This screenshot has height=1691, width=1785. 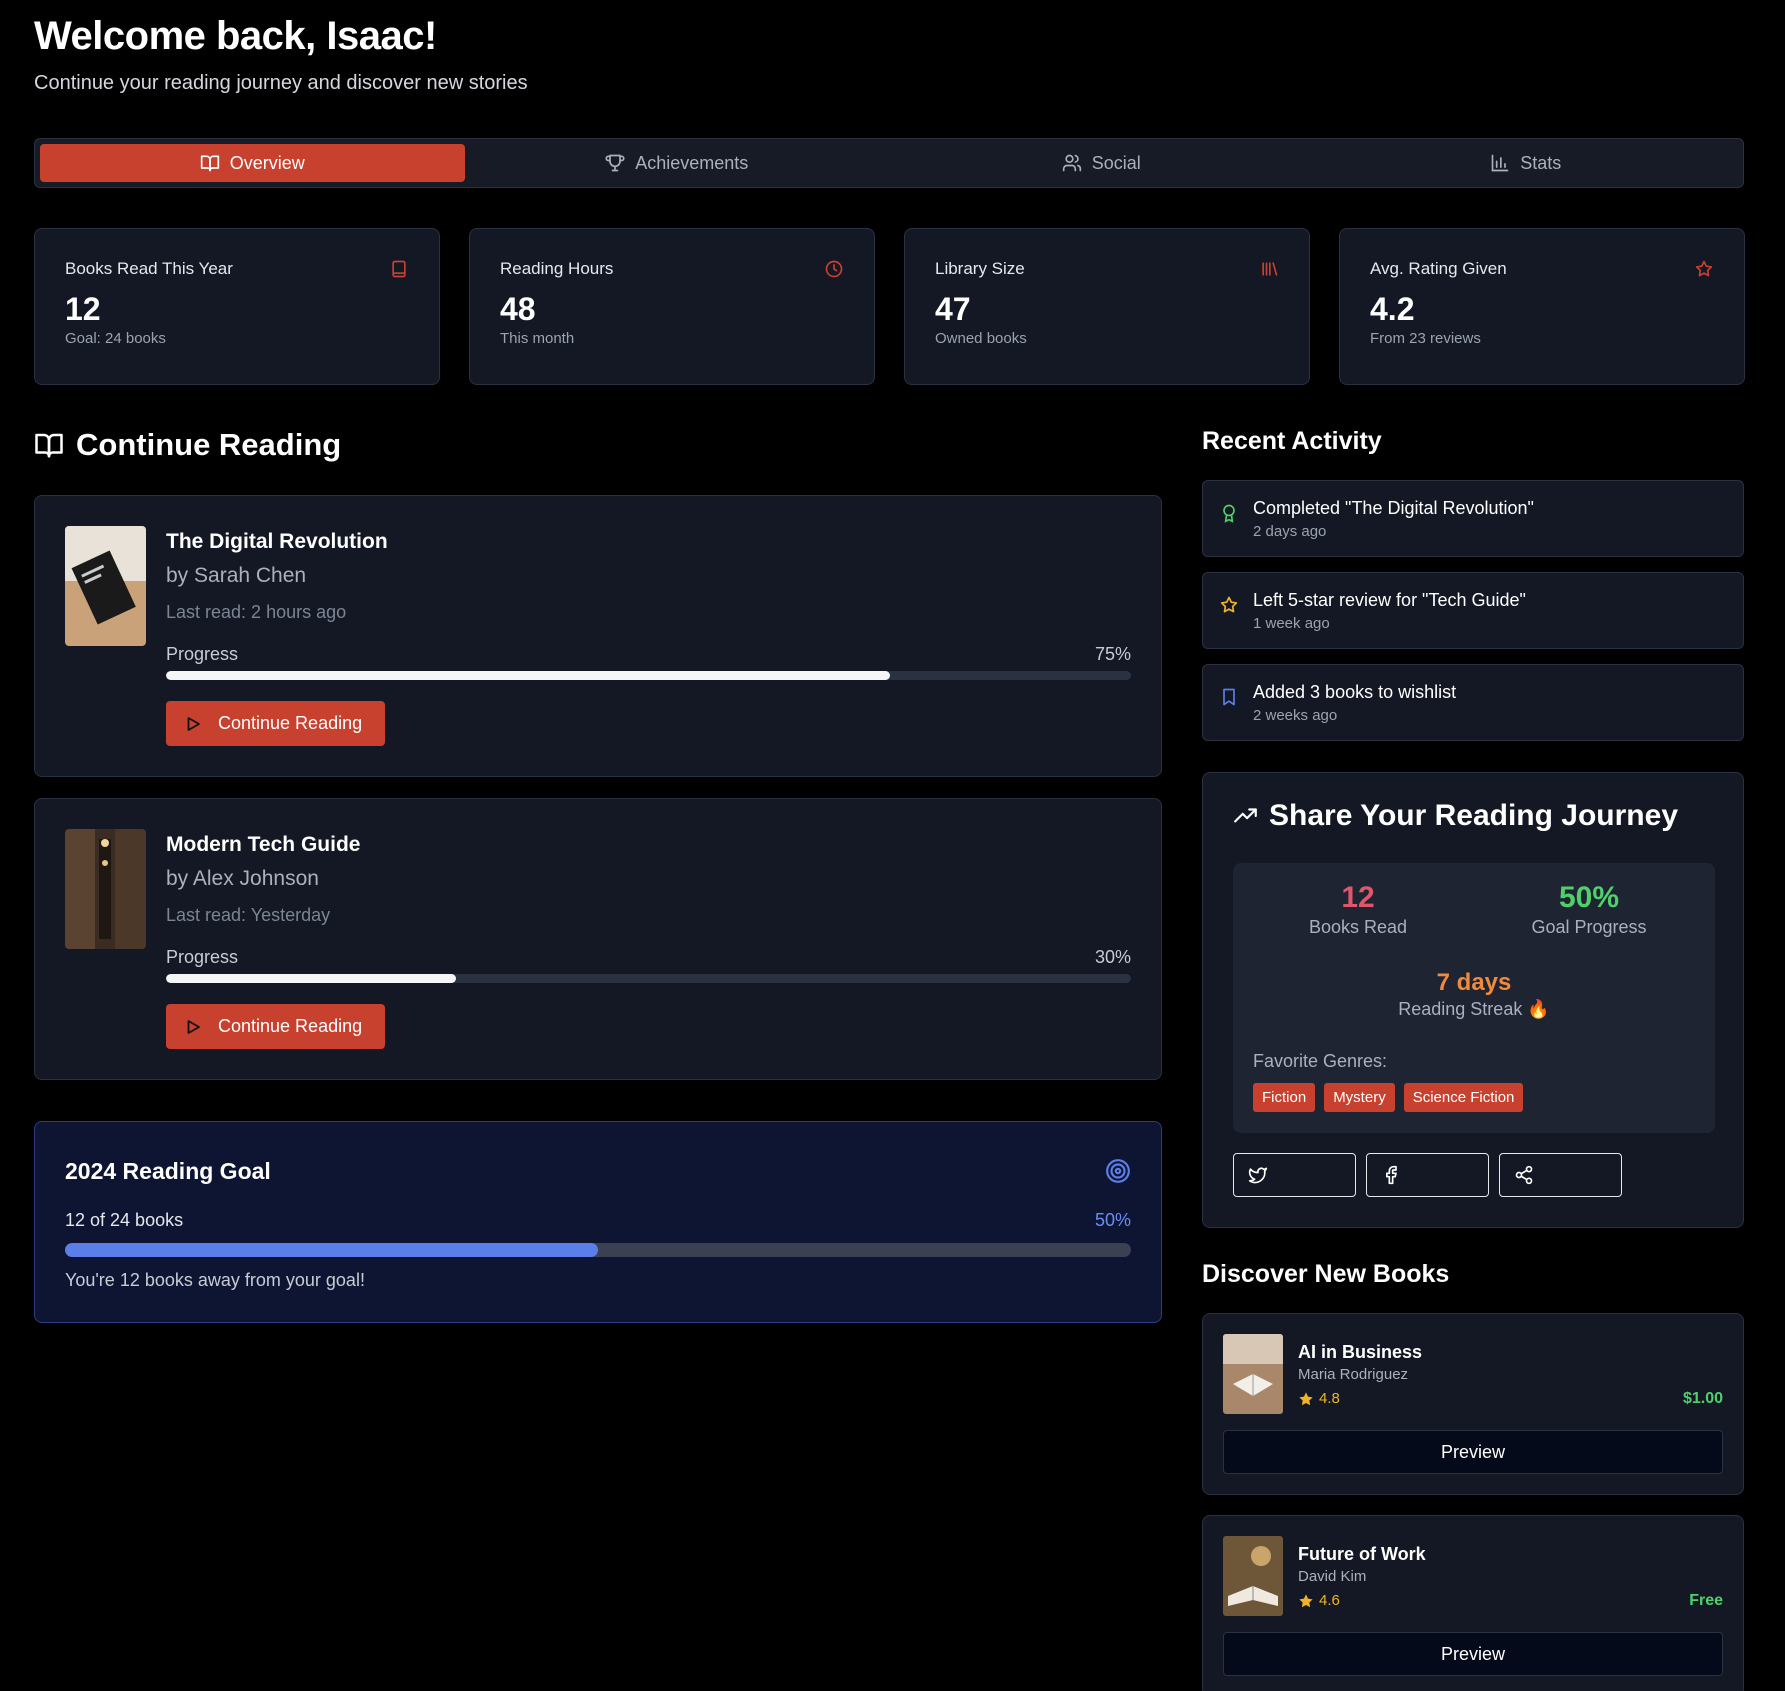 What do you see at coordinates (1542, 306) in the screenshot?
I see `stat-card-avg-rating: Avg. Rating Given 4.2 From 23 reviews` at bounding box center [1542, 306].